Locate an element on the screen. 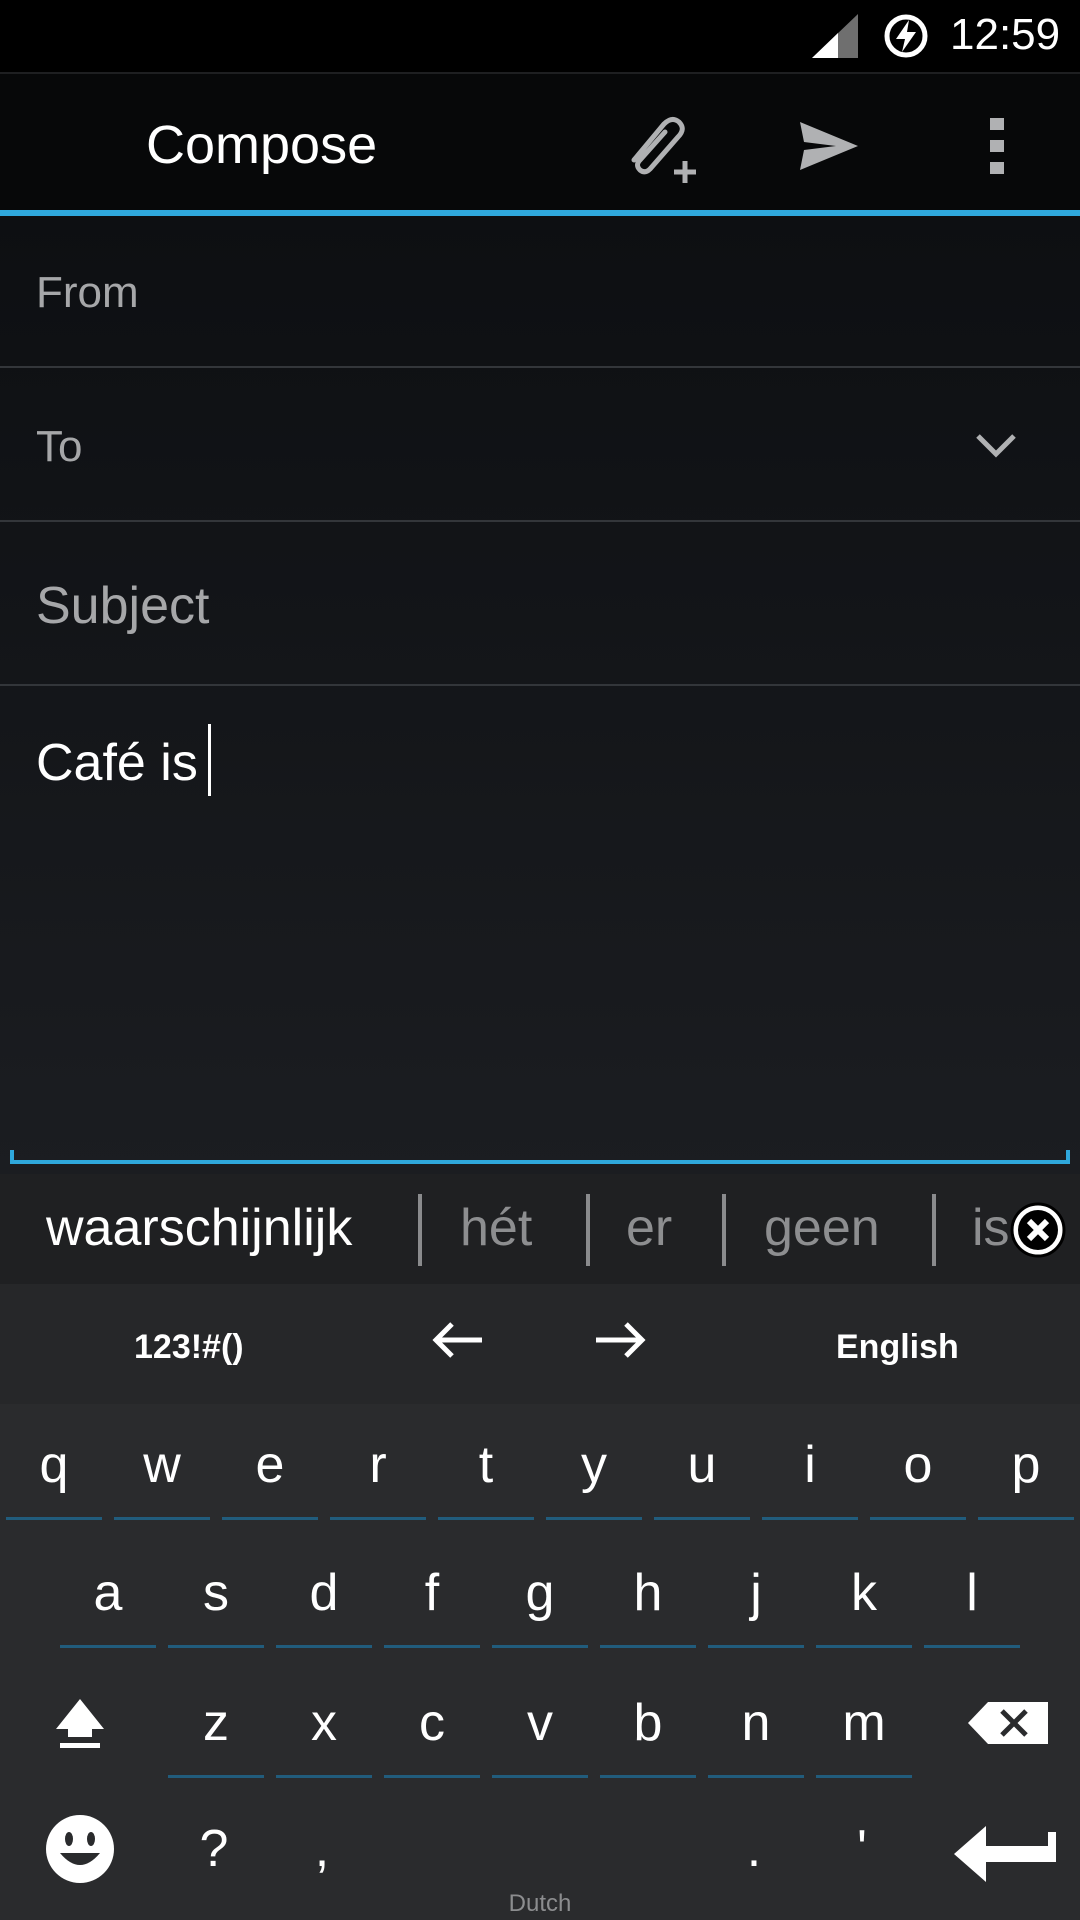 Image resolution: width=1080 pixels, height=1920 pixels. enter-key is located at coordinates (1005, 1849).